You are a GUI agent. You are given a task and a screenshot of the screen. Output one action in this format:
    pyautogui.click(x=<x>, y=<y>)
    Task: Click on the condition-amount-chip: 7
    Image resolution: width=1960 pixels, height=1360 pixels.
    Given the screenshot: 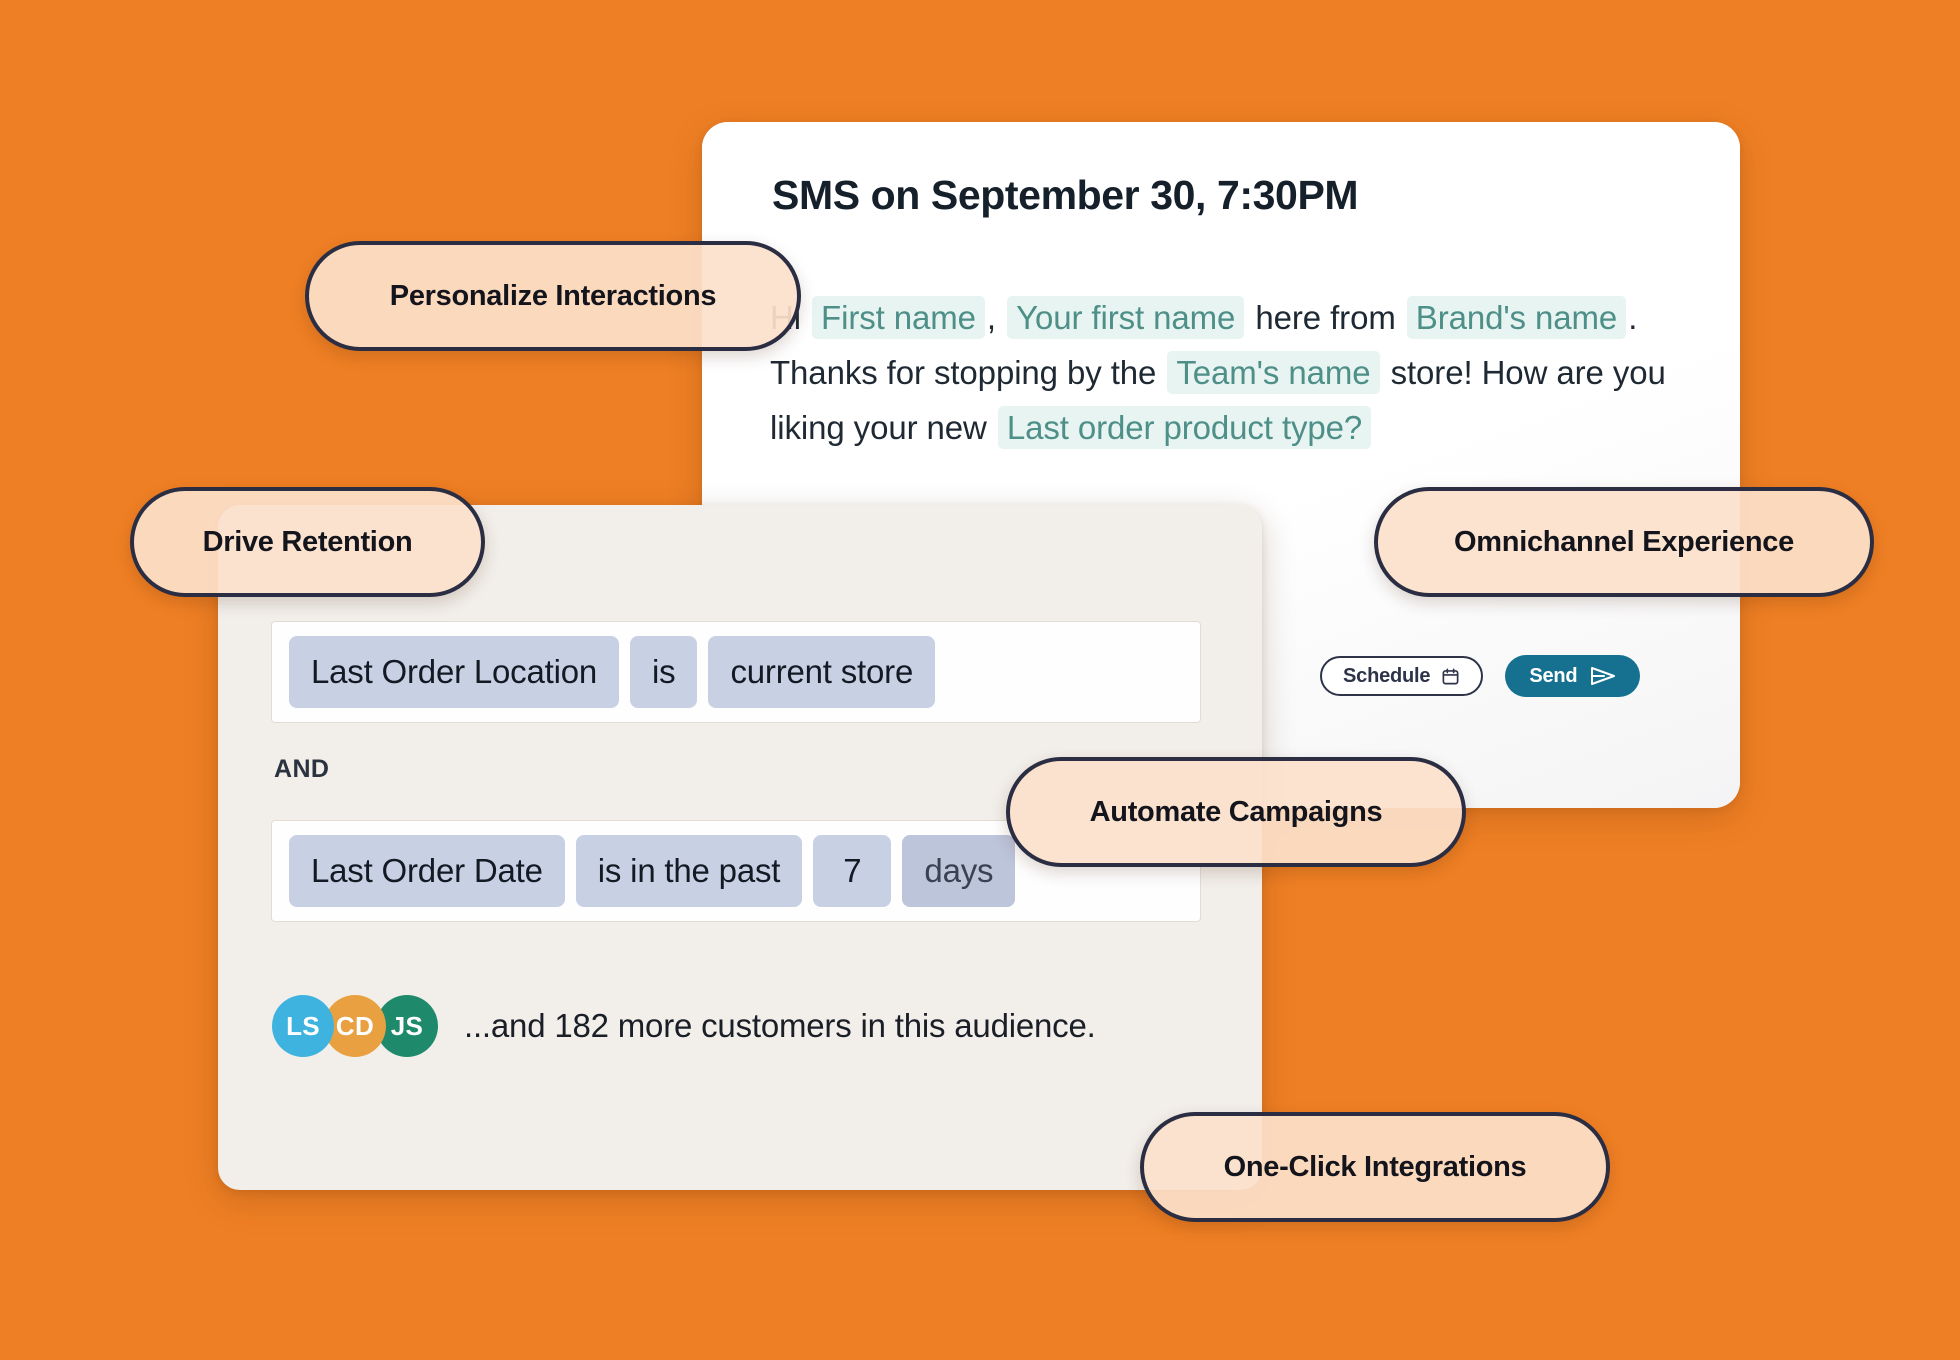 What is the action you would take?
    pyautogui.click(x=852, y=871)
    